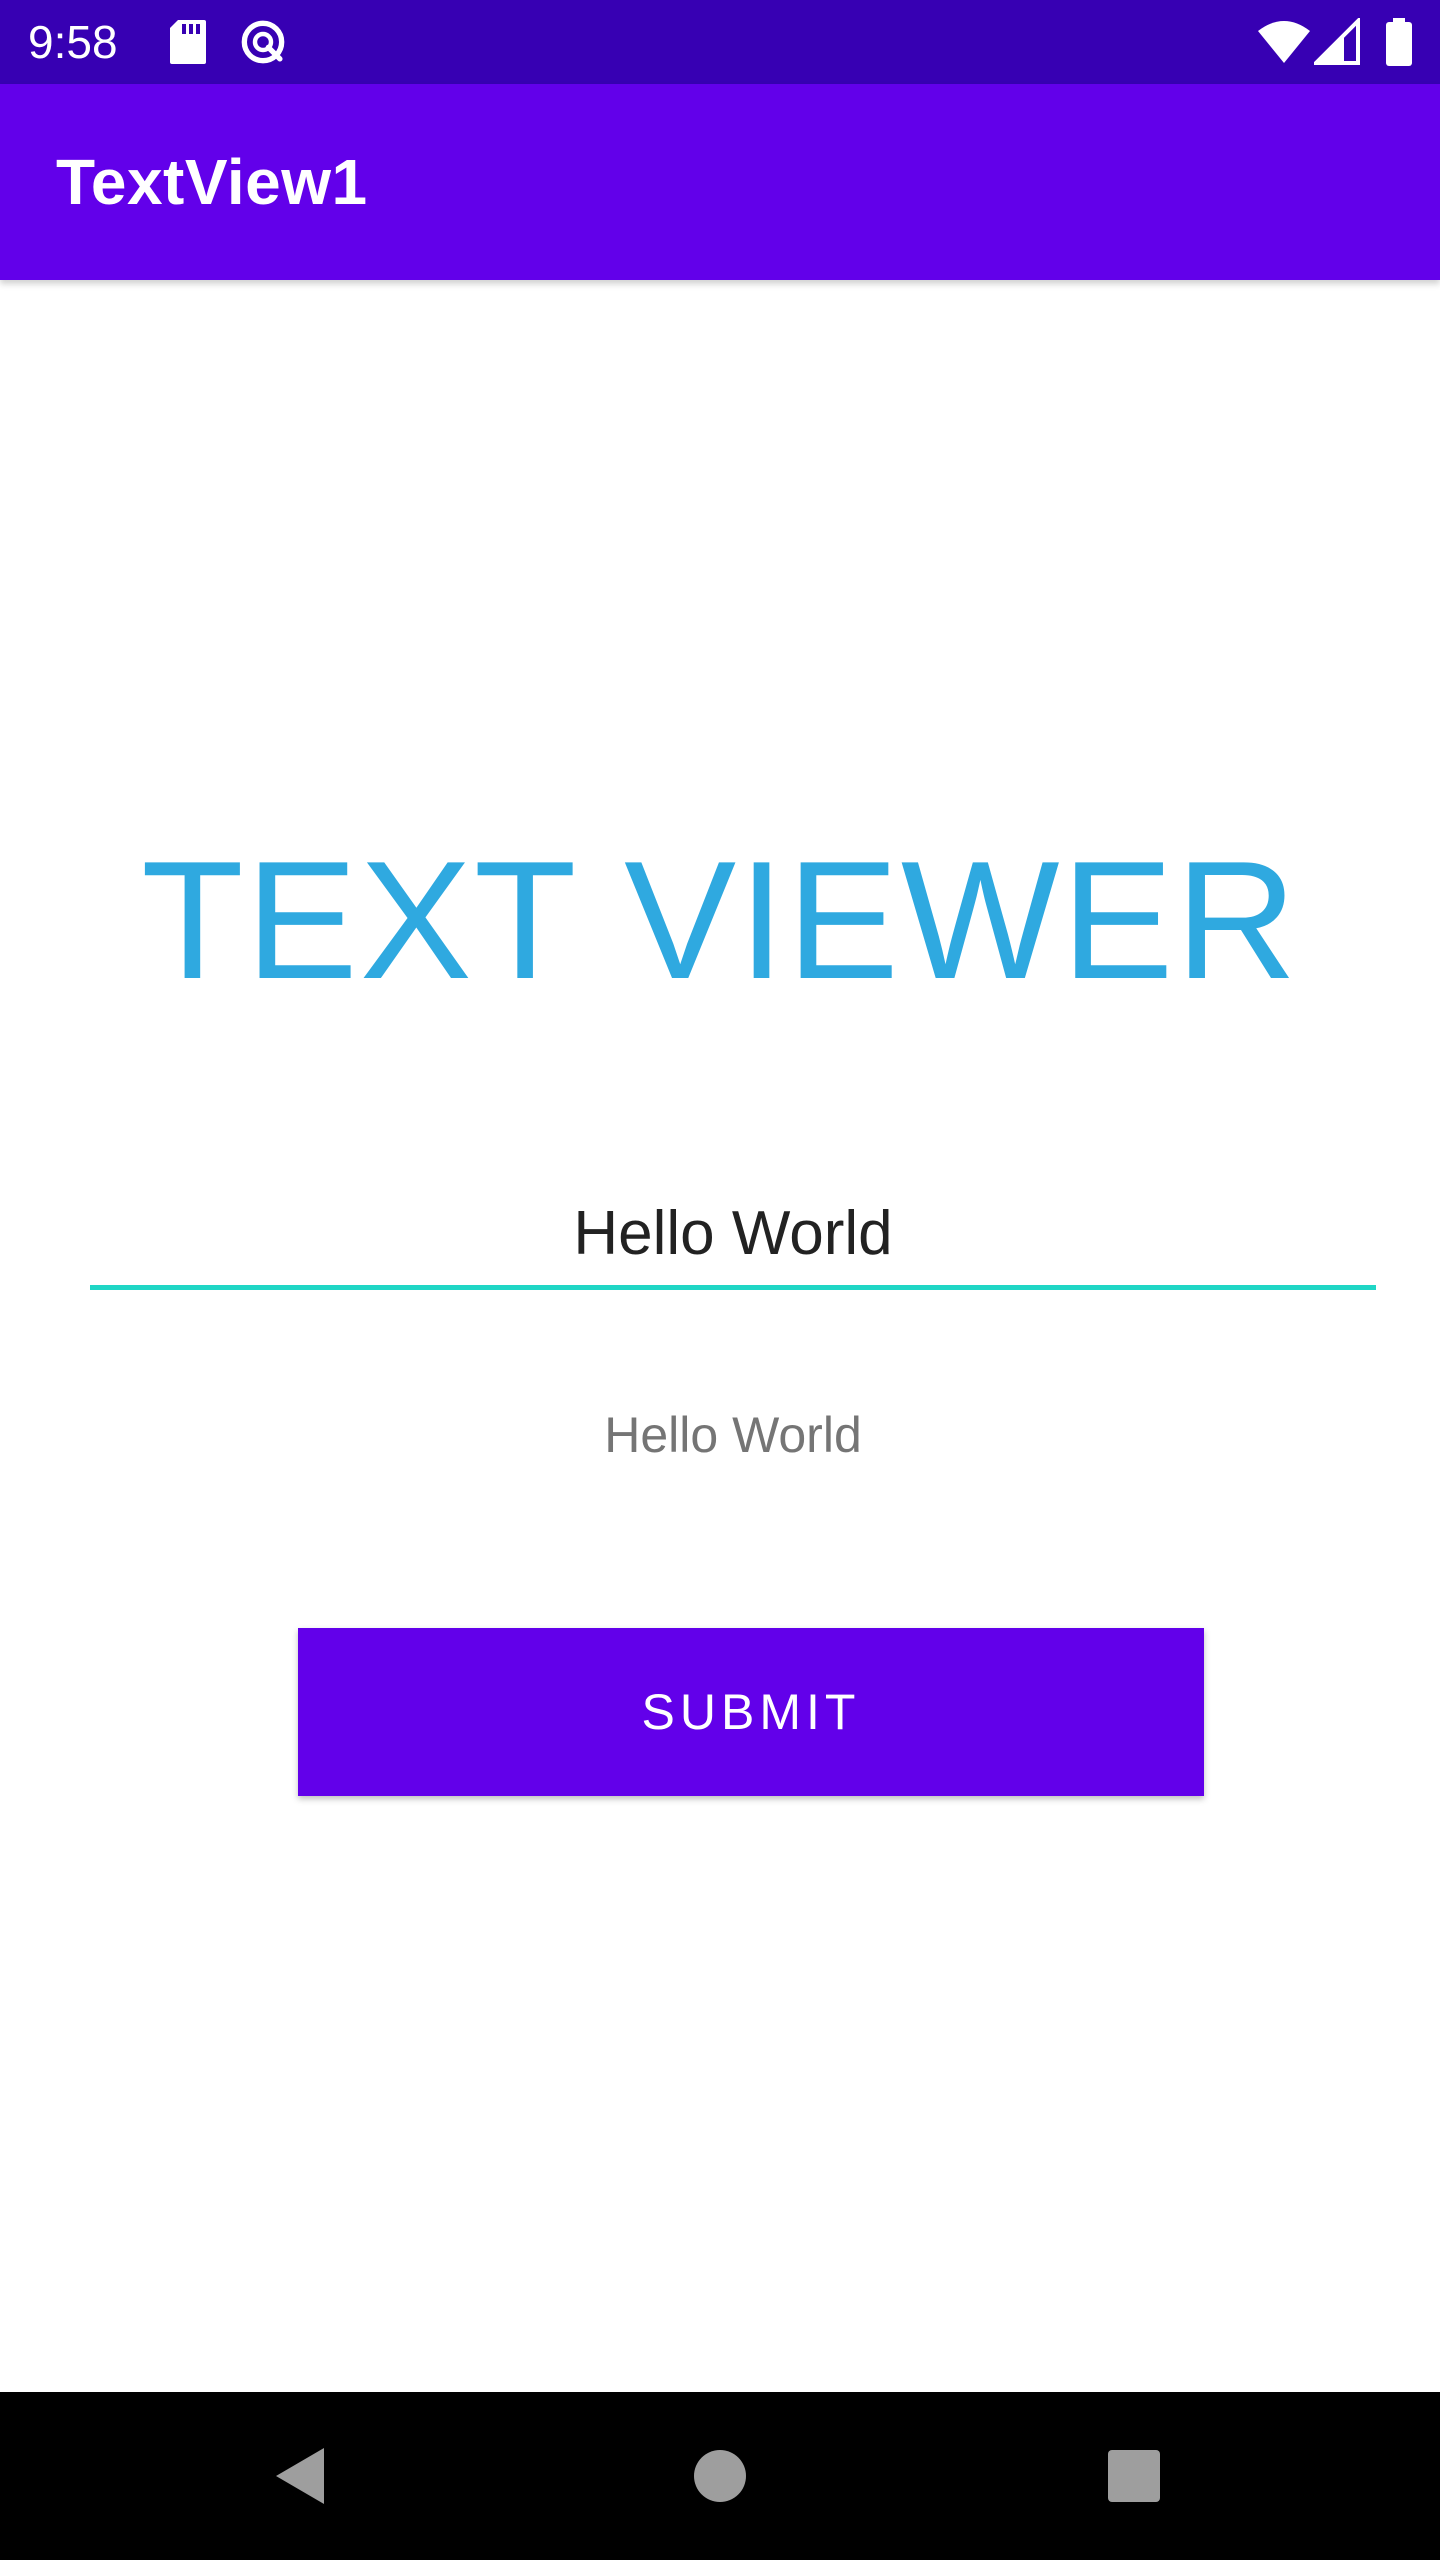 The image size is (1440, 2560). I want to click on app-title: TextView1, so click(212, 182).